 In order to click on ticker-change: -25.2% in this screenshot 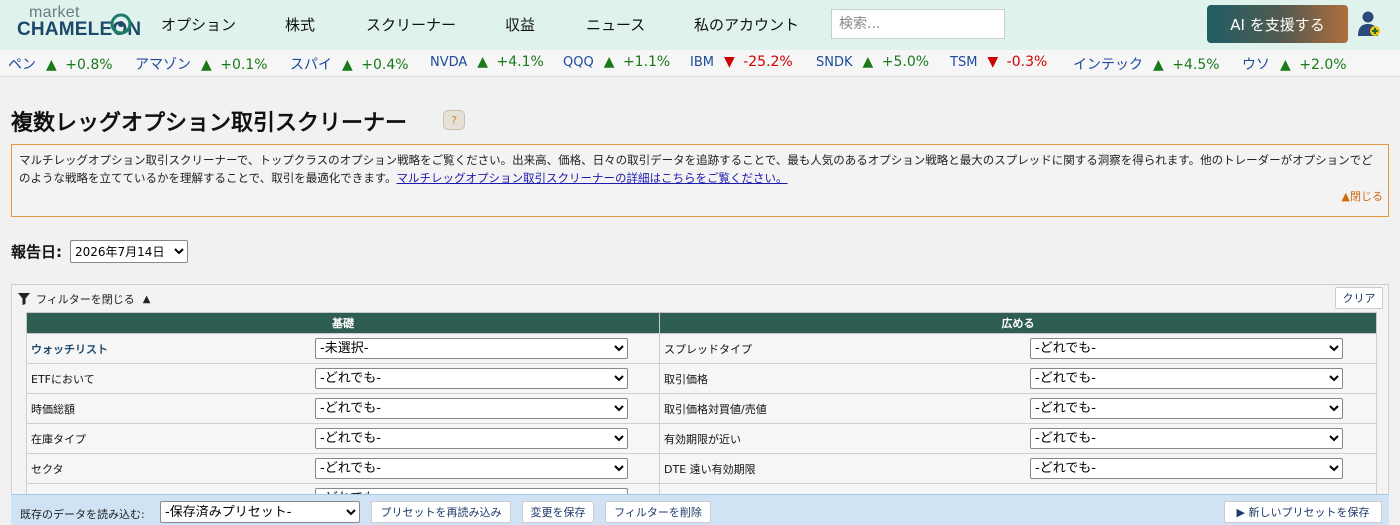, I will do `click(768, 62)`.